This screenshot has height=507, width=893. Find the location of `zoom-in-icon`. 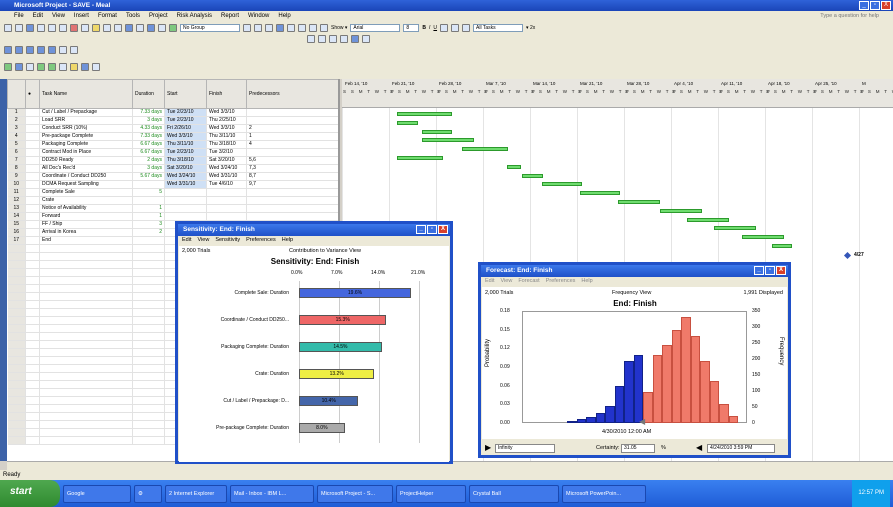

zoom-in-icon is located at coordinates (247, 27).